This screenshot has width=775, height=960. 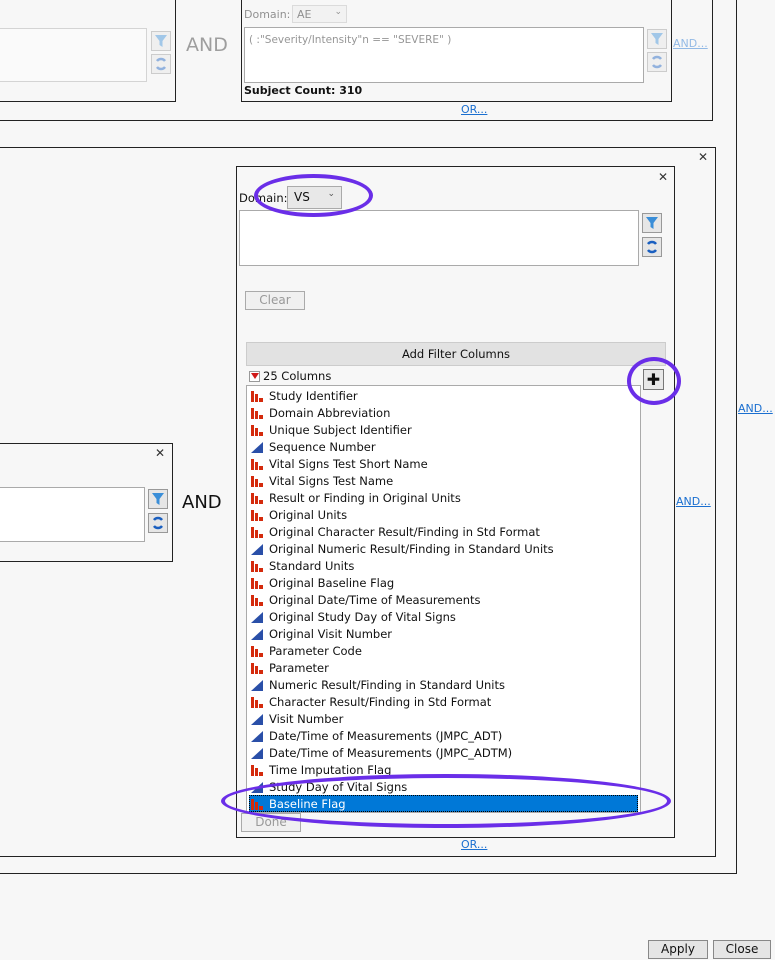 I want to click on column-list-item: Standard Units, so click(x=443, y=565).